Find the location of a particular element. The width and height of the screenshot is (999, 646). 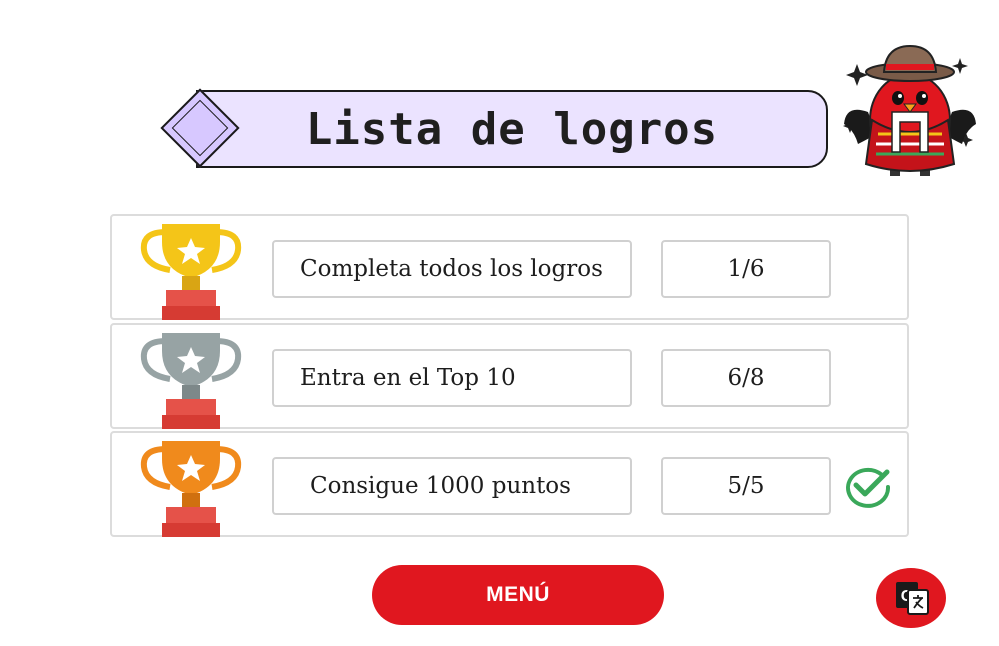

achievement-progress: 5/5 is located at coordinates (746, 486).